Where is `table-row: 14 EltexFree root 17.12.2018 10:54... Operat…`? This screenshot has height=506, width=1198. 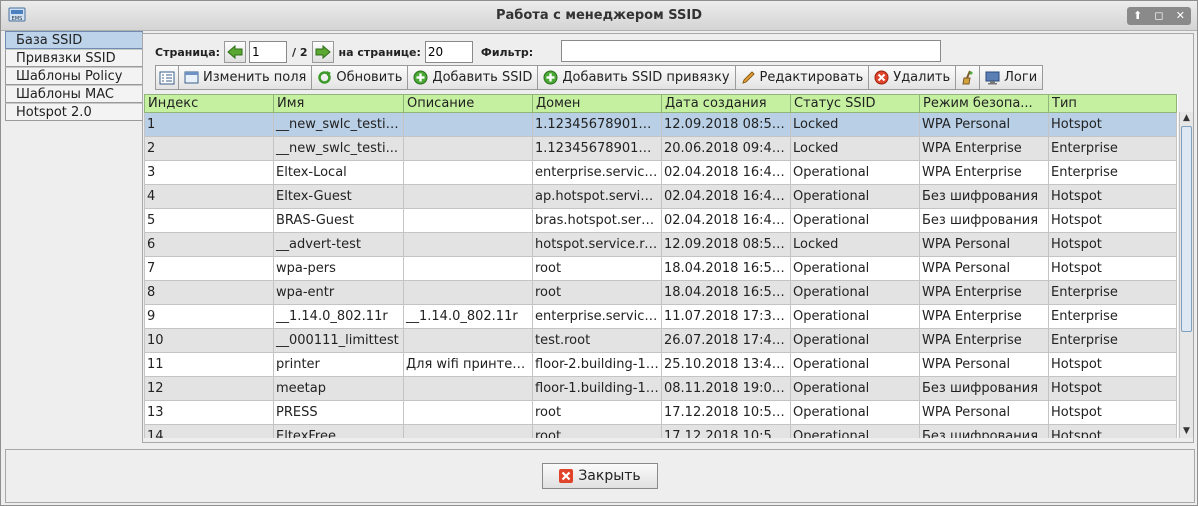
table-row: 14 EltexFree root 17.12.2018 10:54... Operat… is located at coordinates (660, 431).